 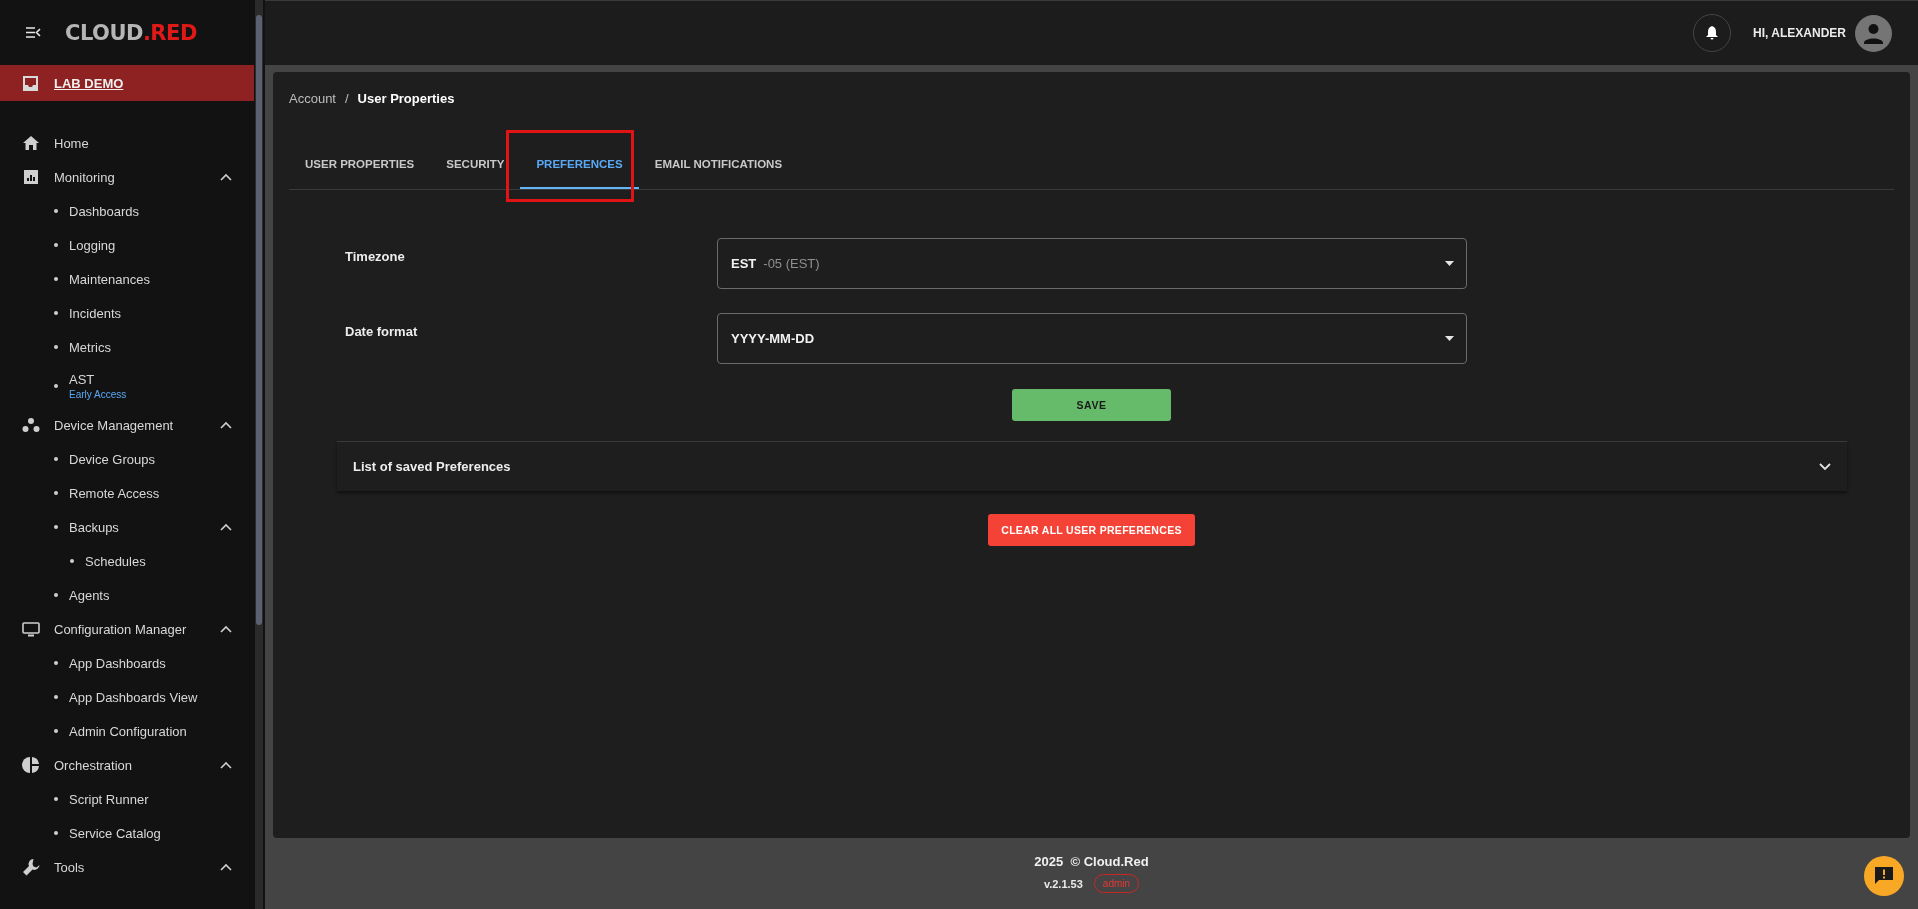 I want to click on avatar-icon, so click(x=1873, y=33).